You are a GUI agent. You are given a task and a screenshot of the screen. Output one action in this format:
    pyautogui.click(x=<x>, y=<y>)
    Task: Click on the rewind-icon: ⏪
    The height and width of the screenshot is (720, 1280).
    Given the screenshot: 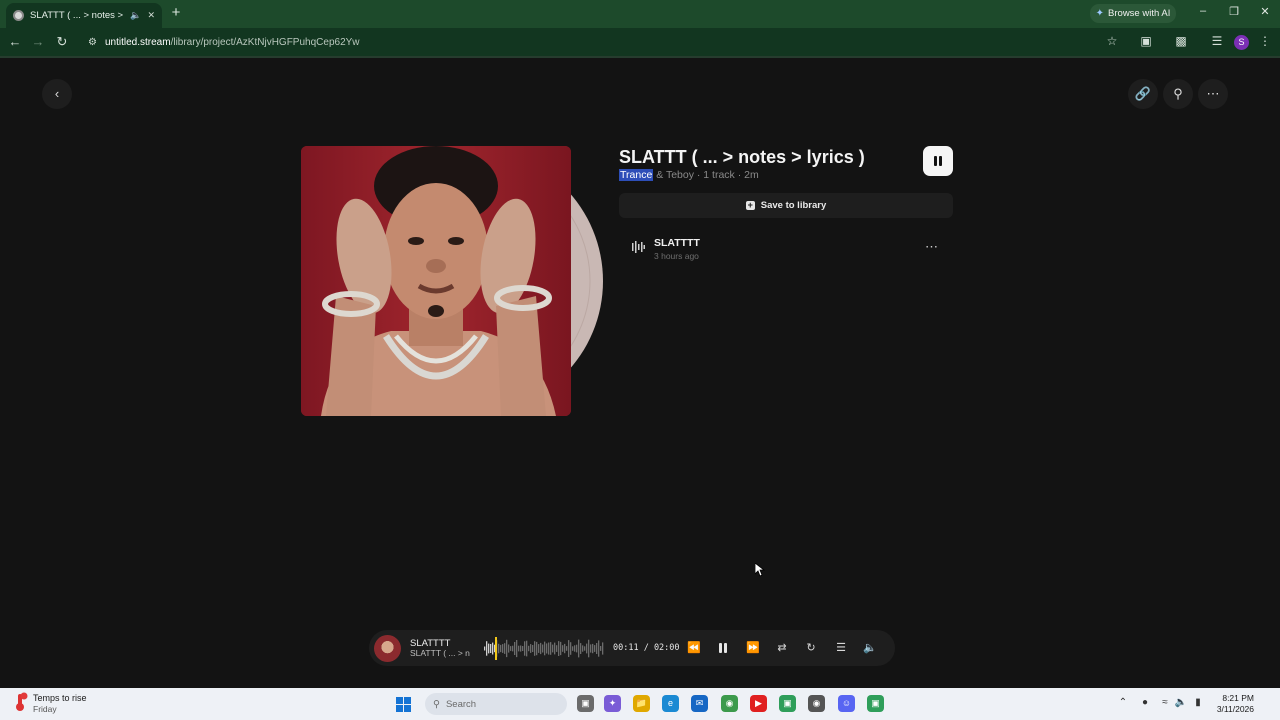 What is the action you would take?
    pyautogui.click(x=694, y=648)
    